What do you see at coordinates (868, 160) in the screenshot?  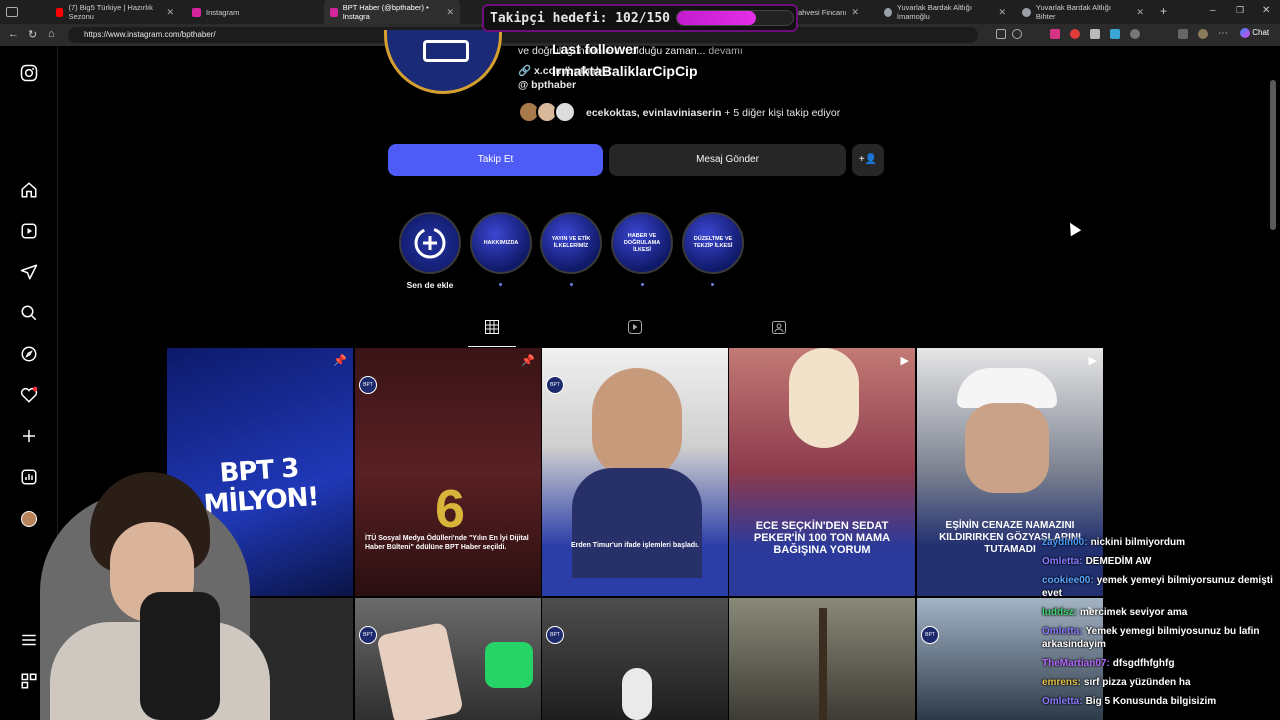 I see `suggest-users-button: +👤` at bounding box center [868, 160].